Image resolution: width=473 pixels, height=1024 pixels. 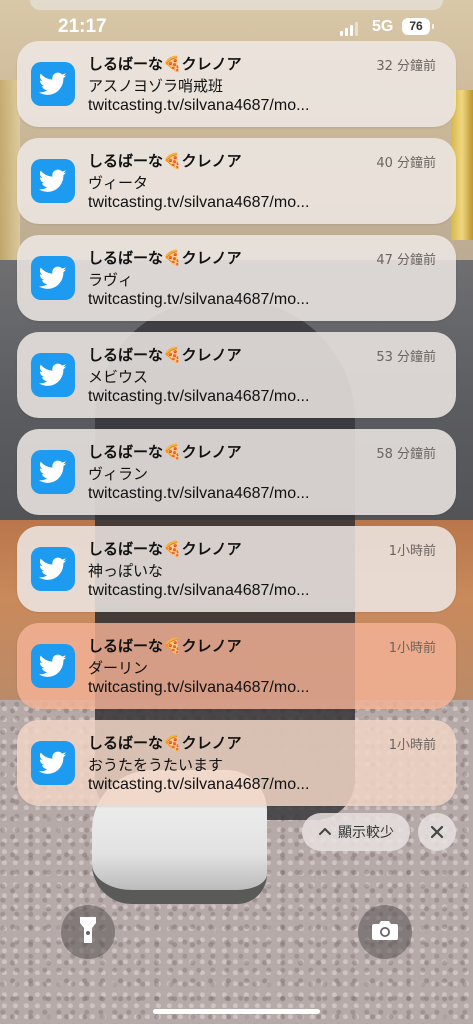 What do you see at coordinates (349, 29) in the screenshot?
I see `cellular-signal-icon` at bounding box center [349, 29].